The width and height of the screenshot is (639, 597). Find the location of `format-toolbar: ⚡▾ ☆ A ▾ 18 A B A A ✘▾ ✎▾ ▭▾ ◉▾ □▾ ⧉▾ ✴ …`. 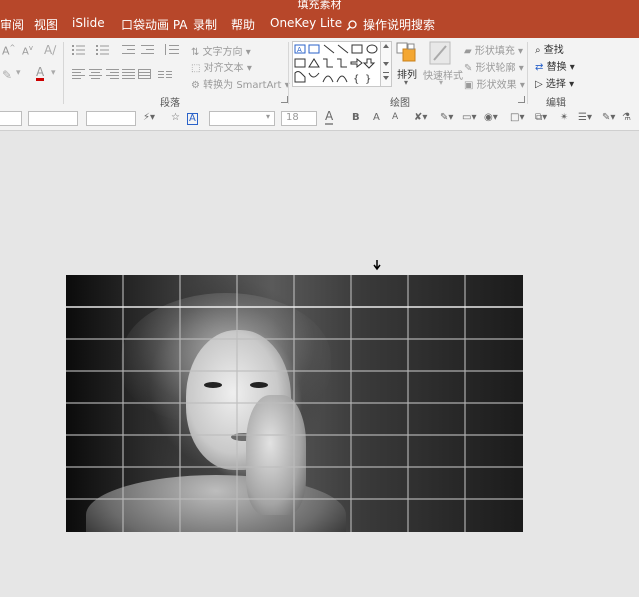

format-toolbar: ⚡▾ ☆ A ▾ 18 A B A A ✘▾ ✎▾ ▭▾ ◉▾ □▾ ⧉▾ ✴ … is located at coordinates (319, 119).